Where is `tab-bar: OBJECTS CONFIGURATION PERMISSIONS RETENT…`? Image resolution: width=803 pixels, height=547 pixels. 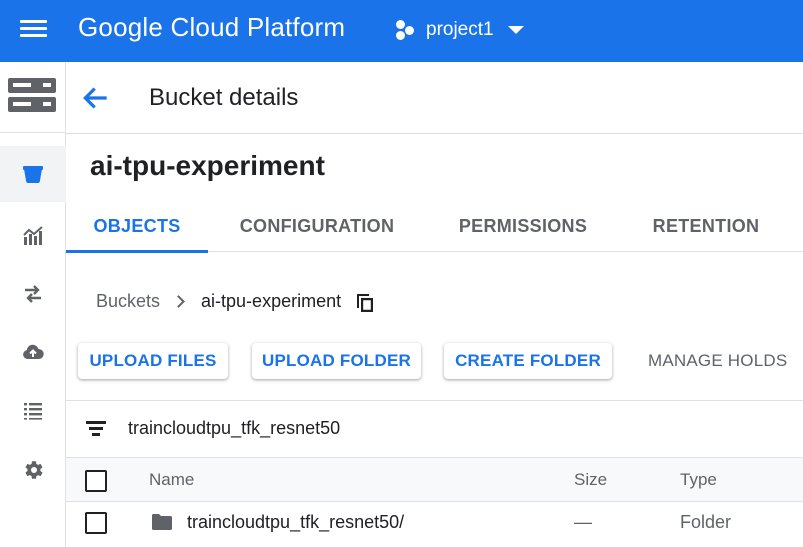 tab-bar: OBJECTS CONFIGURATION PERMISSIONS RETENT… is located at coordinates (434, 226).